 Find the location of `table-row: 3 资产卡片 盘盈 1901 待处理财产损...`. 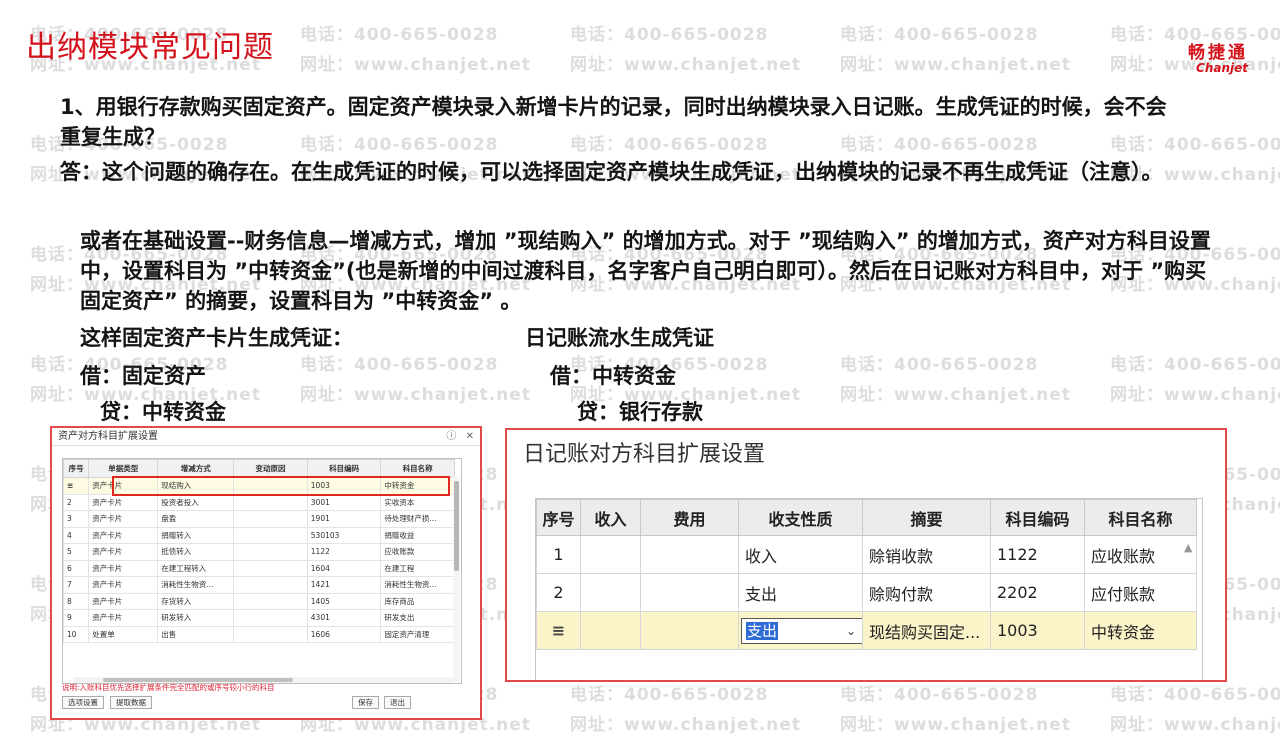

table-row: 3 资产卡片 盘盈 1901 待处理财产损... is located at coordinates (258, 519).